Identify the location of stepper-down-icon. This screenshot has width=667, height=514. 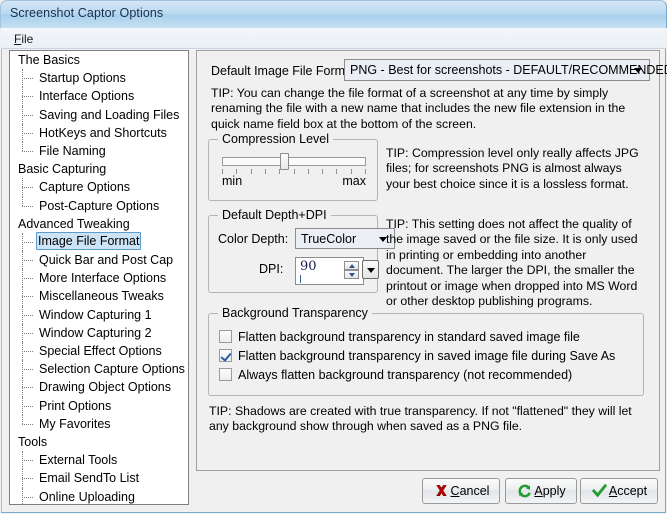
(351, 274).